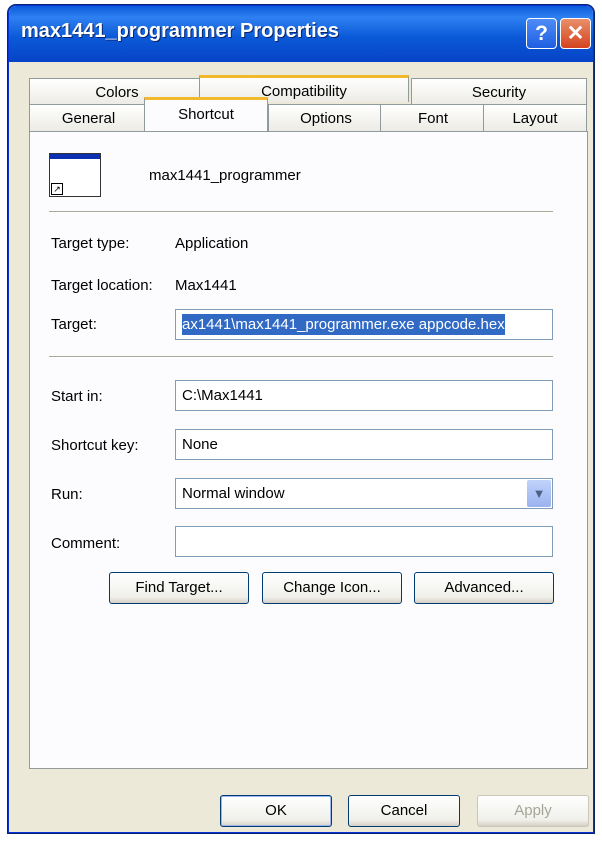  I want to click on shortcut-name: max1441_programmer, so click(225, 175).